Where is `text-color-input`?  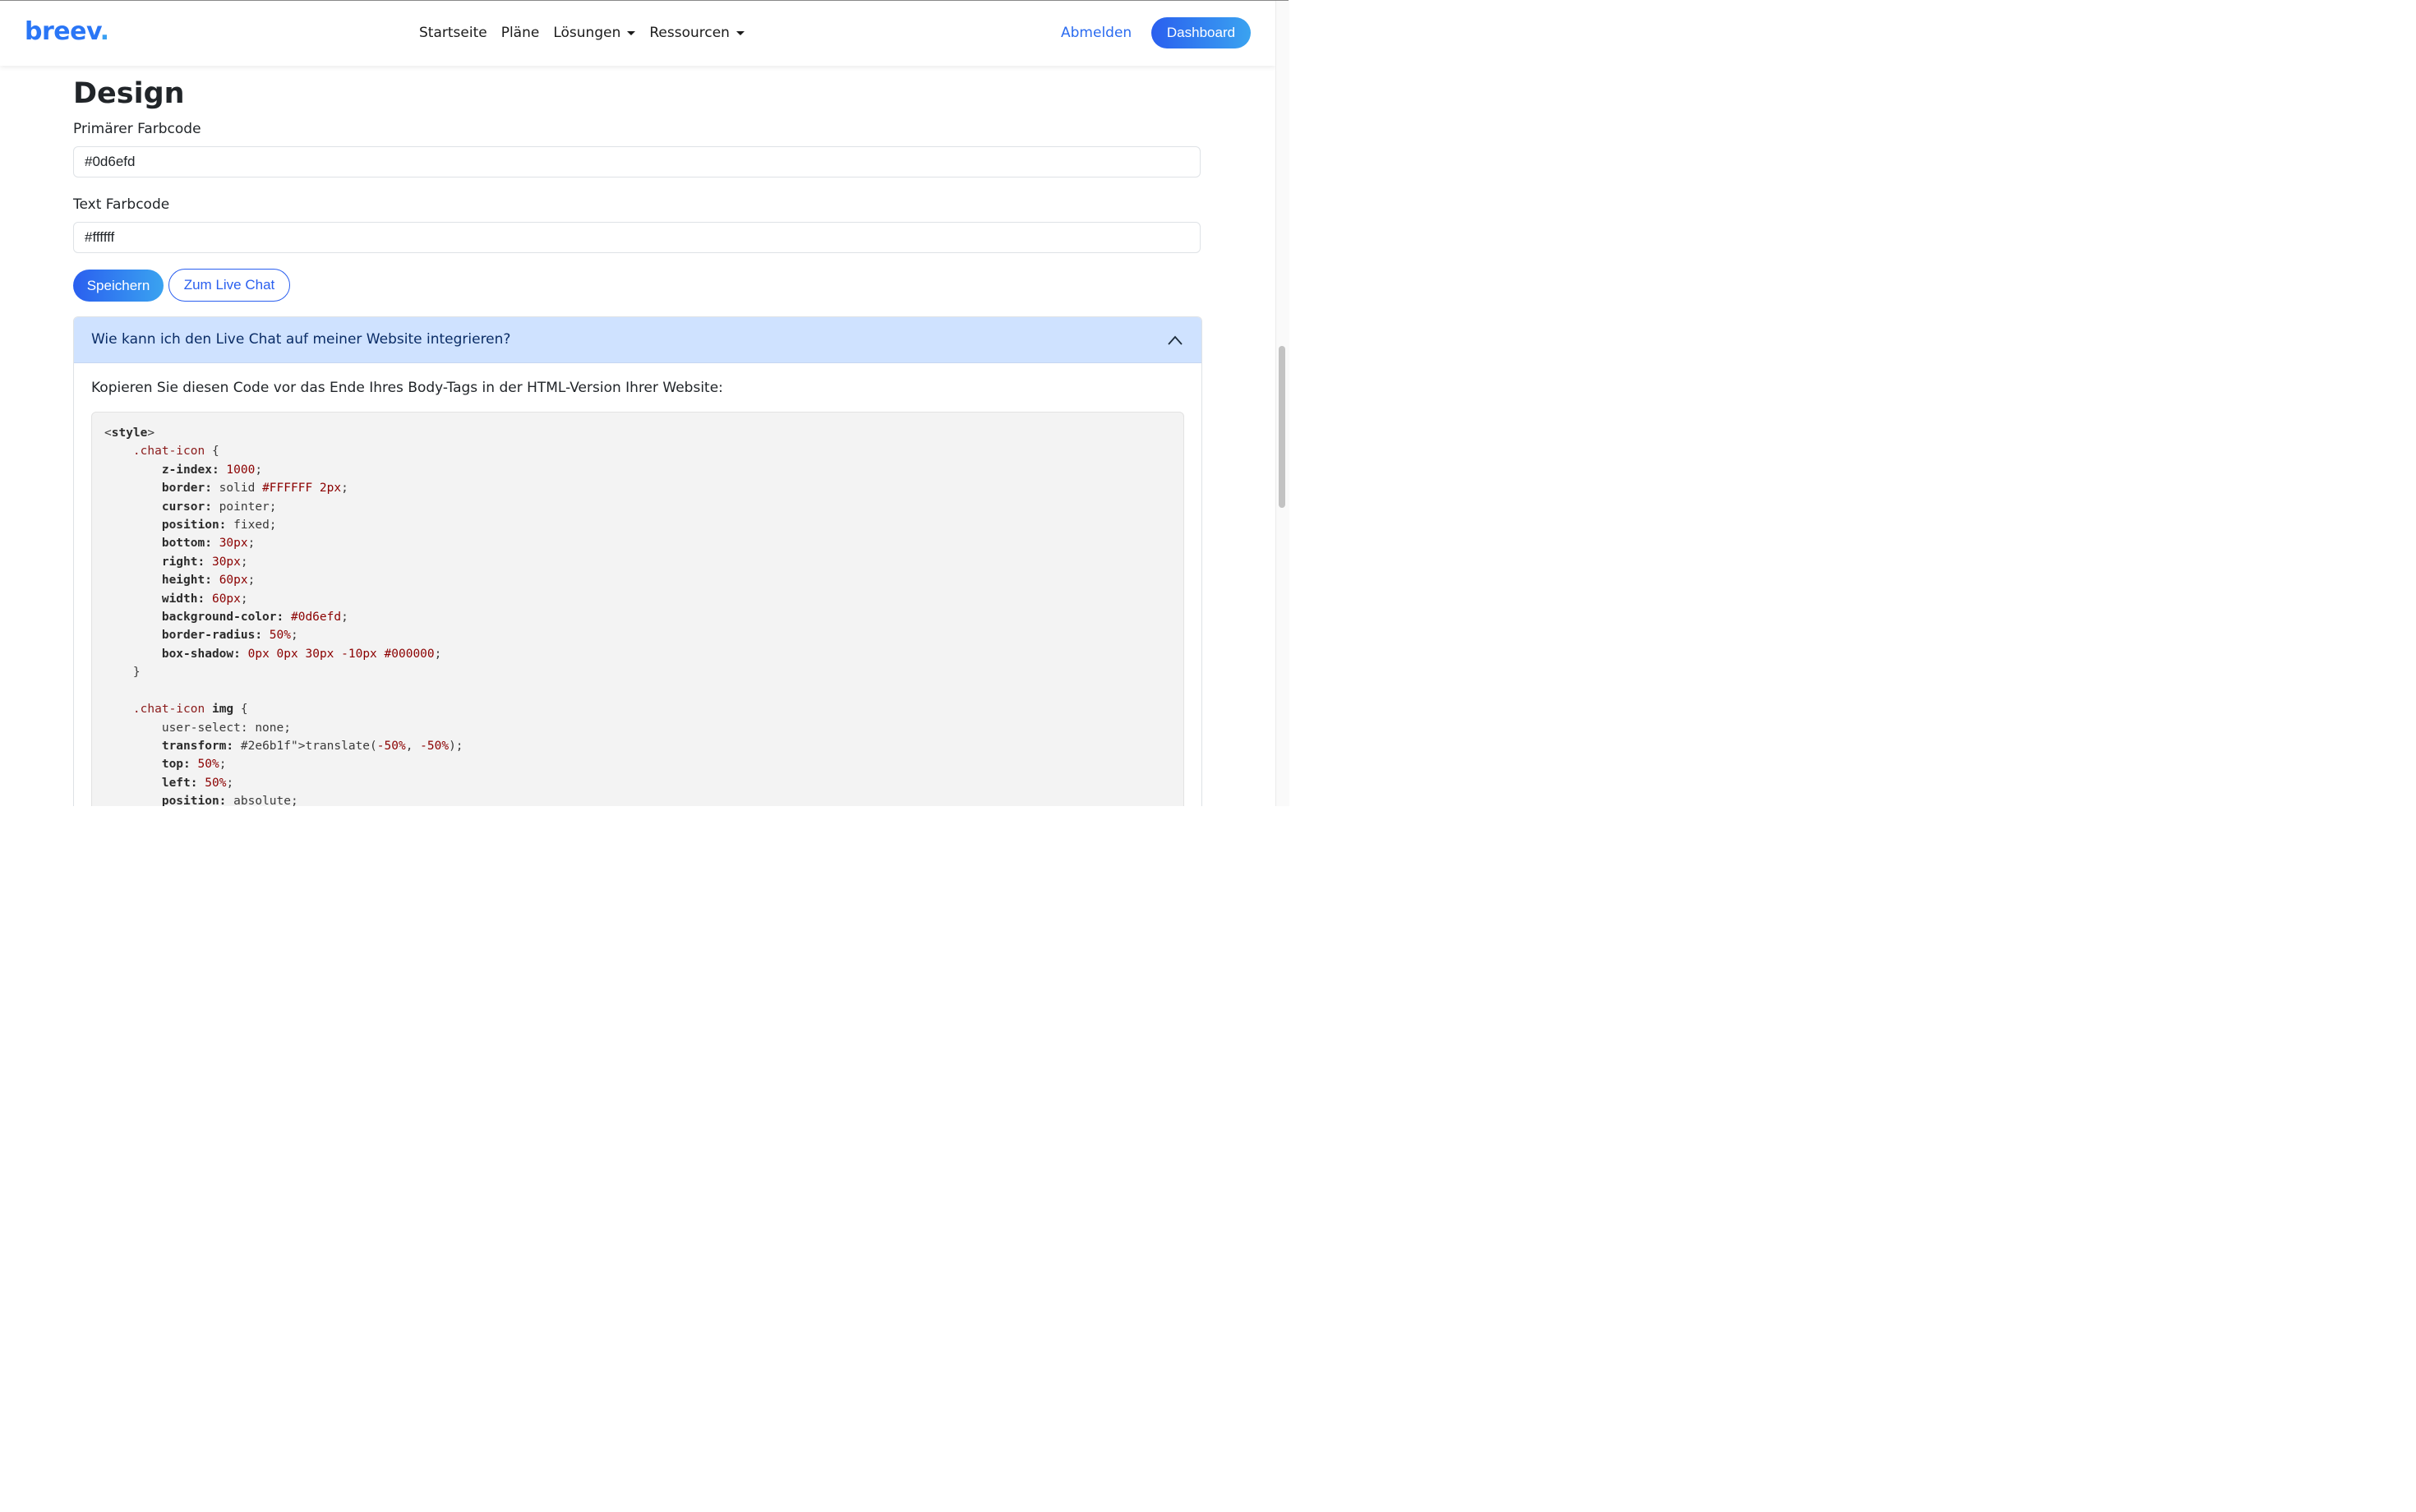
text-color-input is located at coordinates (637, 238).